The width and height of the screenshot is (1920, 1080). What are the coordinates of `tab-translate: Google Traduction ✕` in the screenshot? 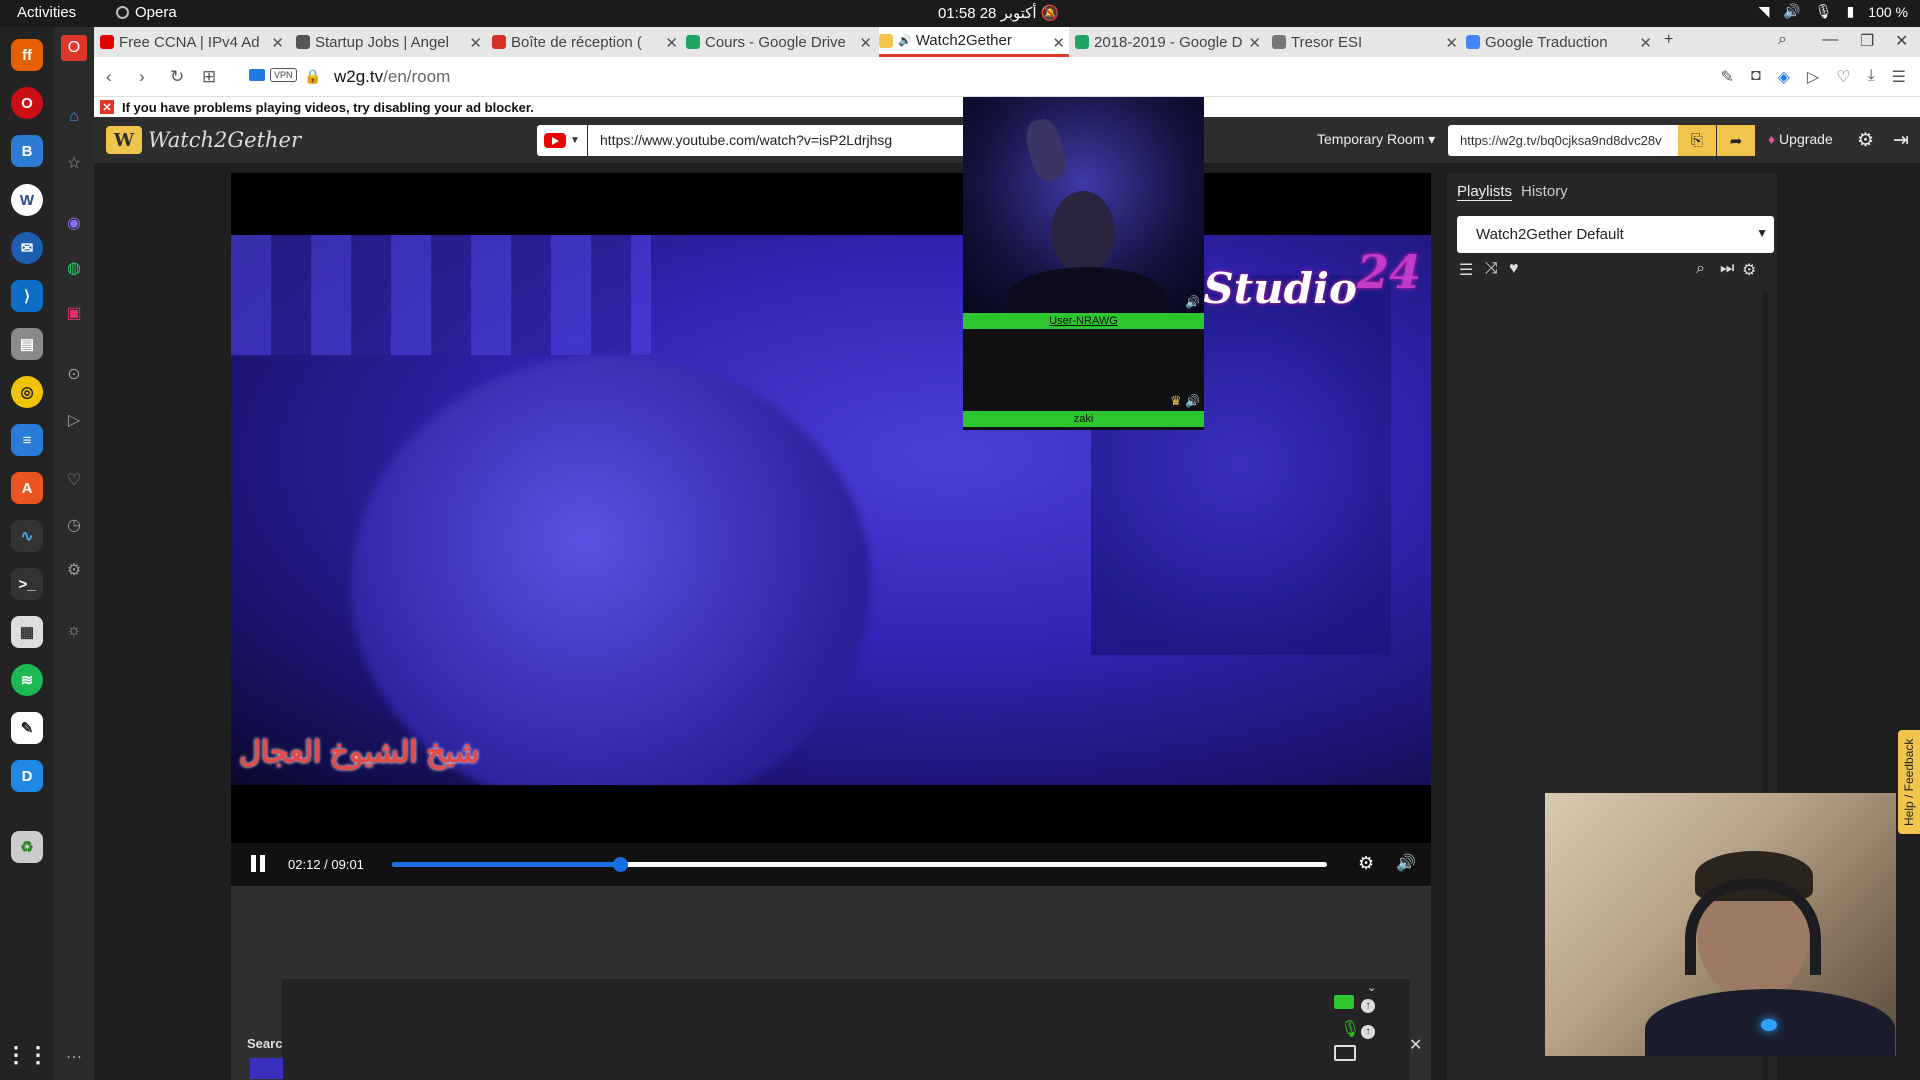 It's located at (1561, 42).